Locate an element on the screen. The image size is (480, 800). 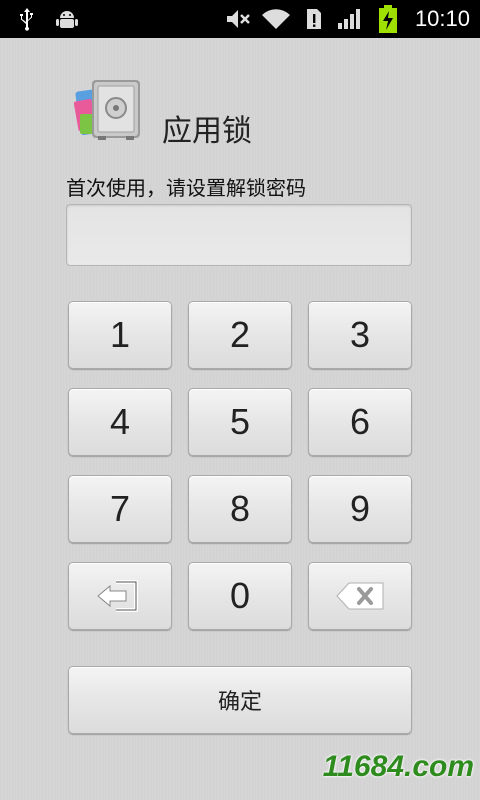
status-time: 10:10 is located at coordinates (442, 18).